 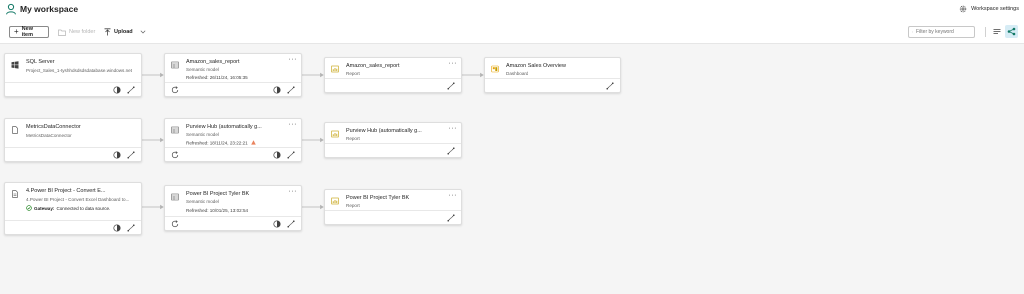 I want to click on file-icon, so click(x=15, y=194).